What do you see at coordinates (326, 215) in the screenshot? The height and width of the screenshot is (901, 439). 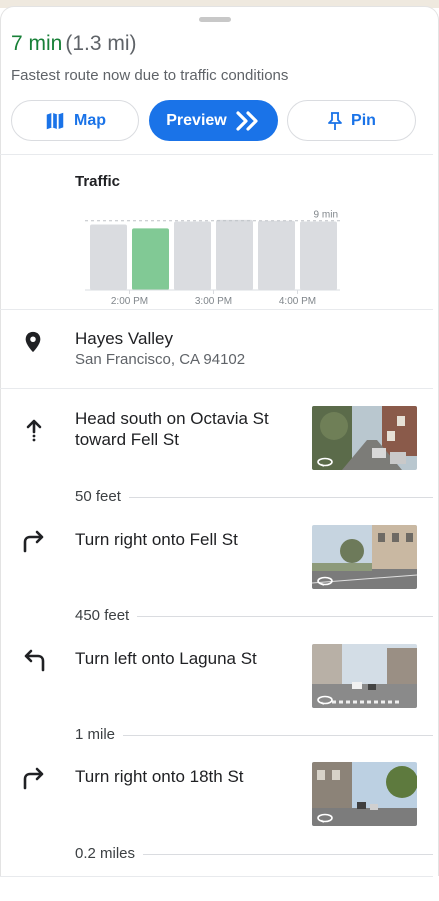 I see `traffic-reference-label: 9 min` at bounding box center [326, 215].